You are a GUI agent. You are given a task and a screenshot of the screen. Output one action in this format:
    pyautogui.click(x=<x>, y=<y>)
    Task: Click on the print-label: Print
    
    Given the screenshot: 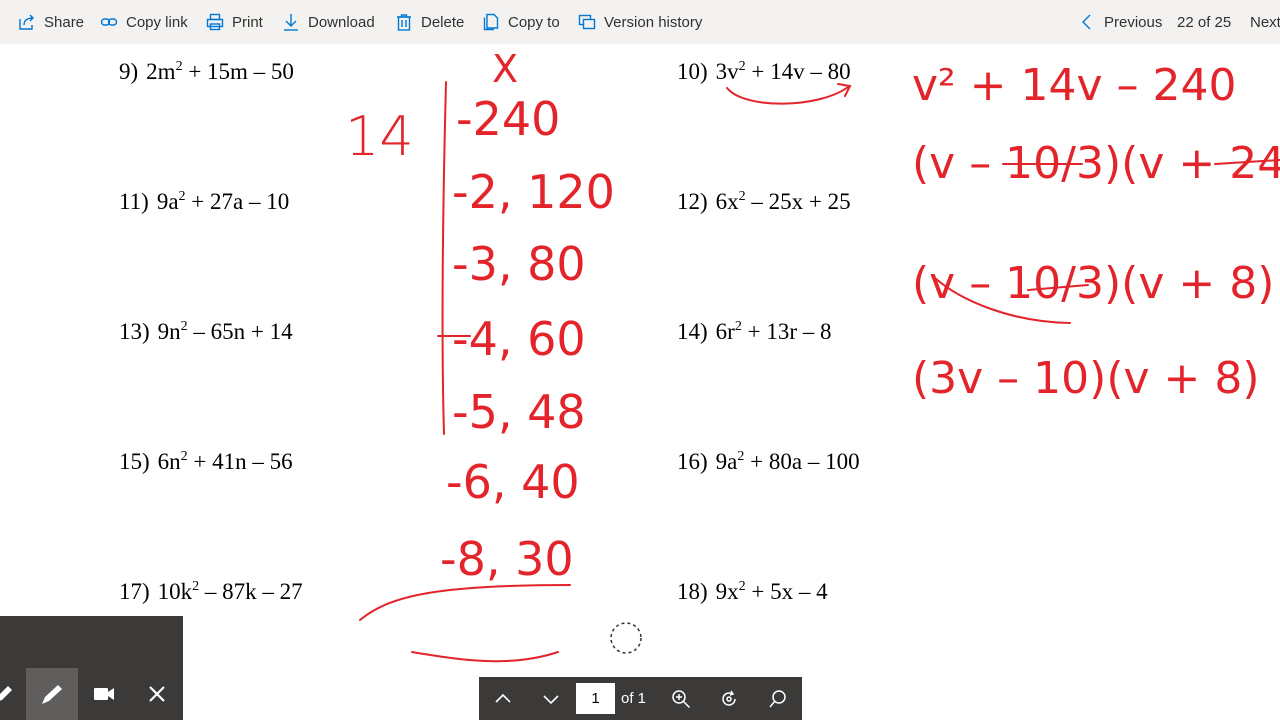 What is the action you would take?
    pyautogui.click(x=247, y=22)
    